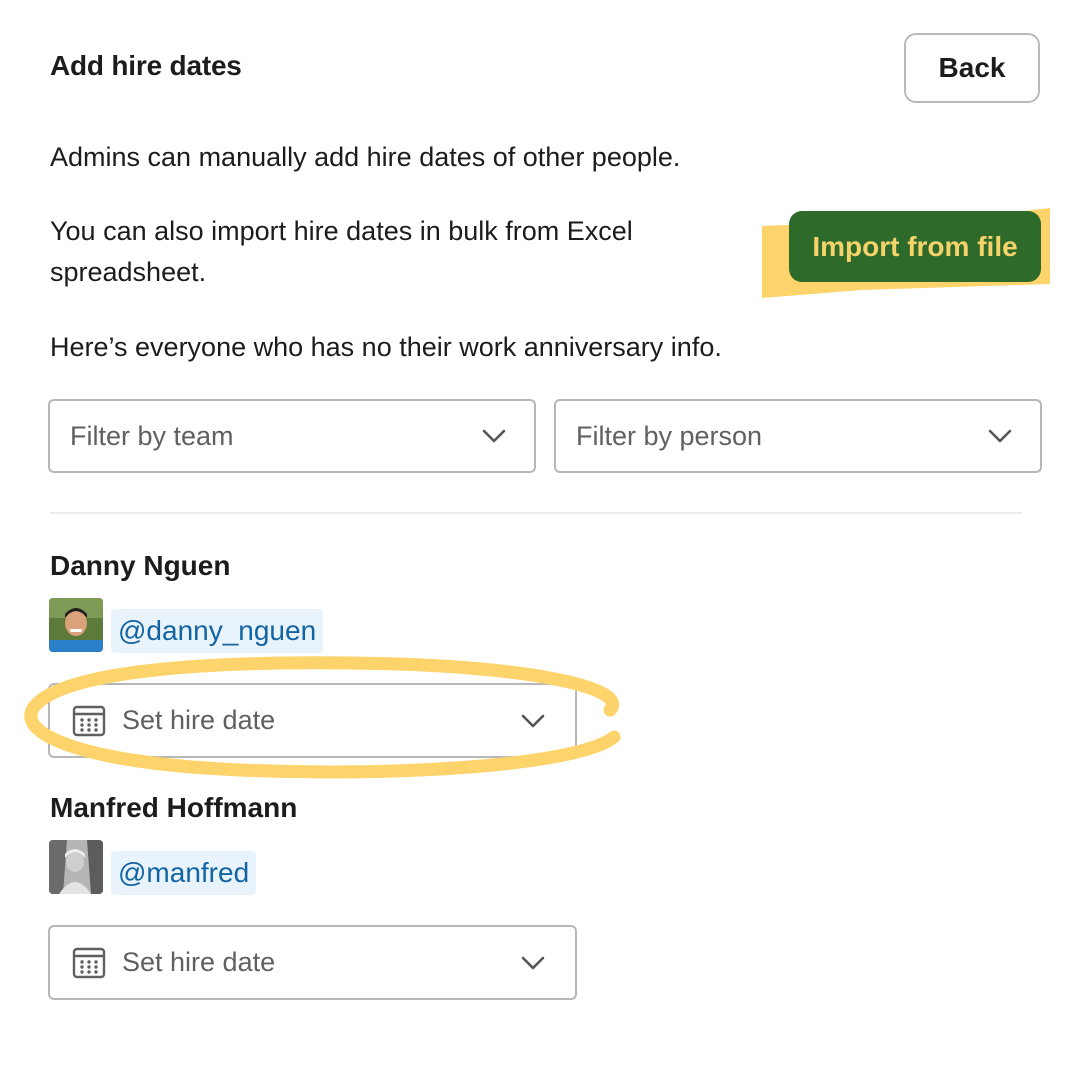 This screenshot has height=1079, width=1089. What do you see at coordinates (152, 435) in the screenshot?
I see `filter-team-placeholder: Filter by team` at bounding box center [152, 435].